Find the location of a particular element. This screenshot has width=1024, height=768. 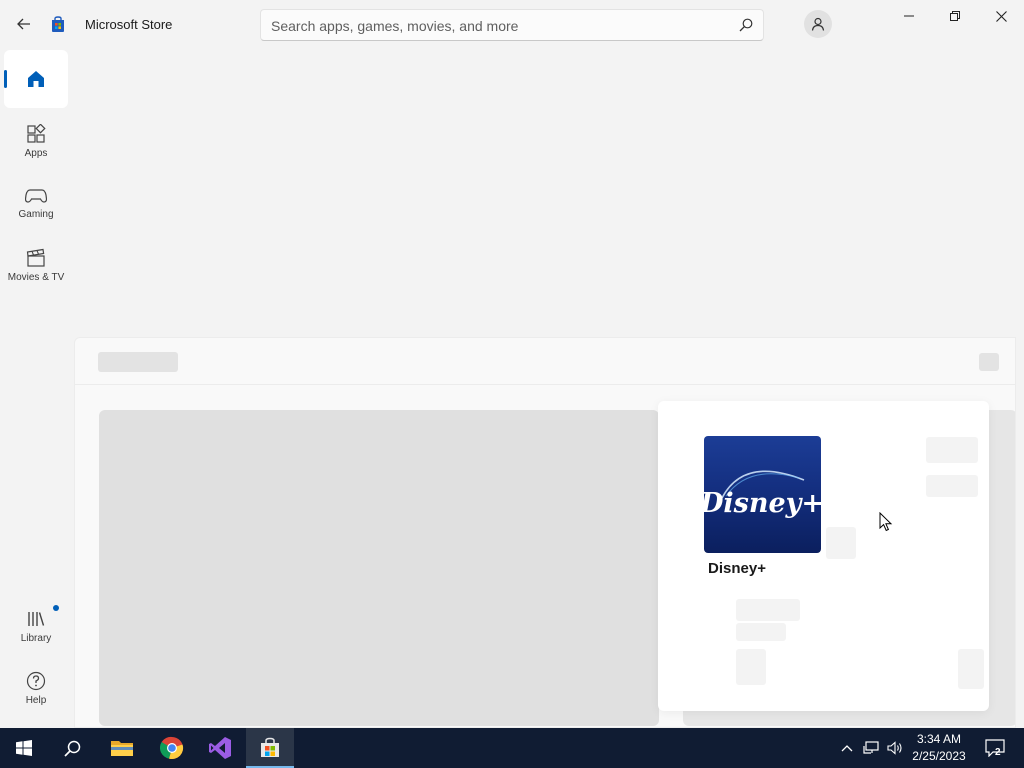

restore-button is located at coordinates (955, 16).